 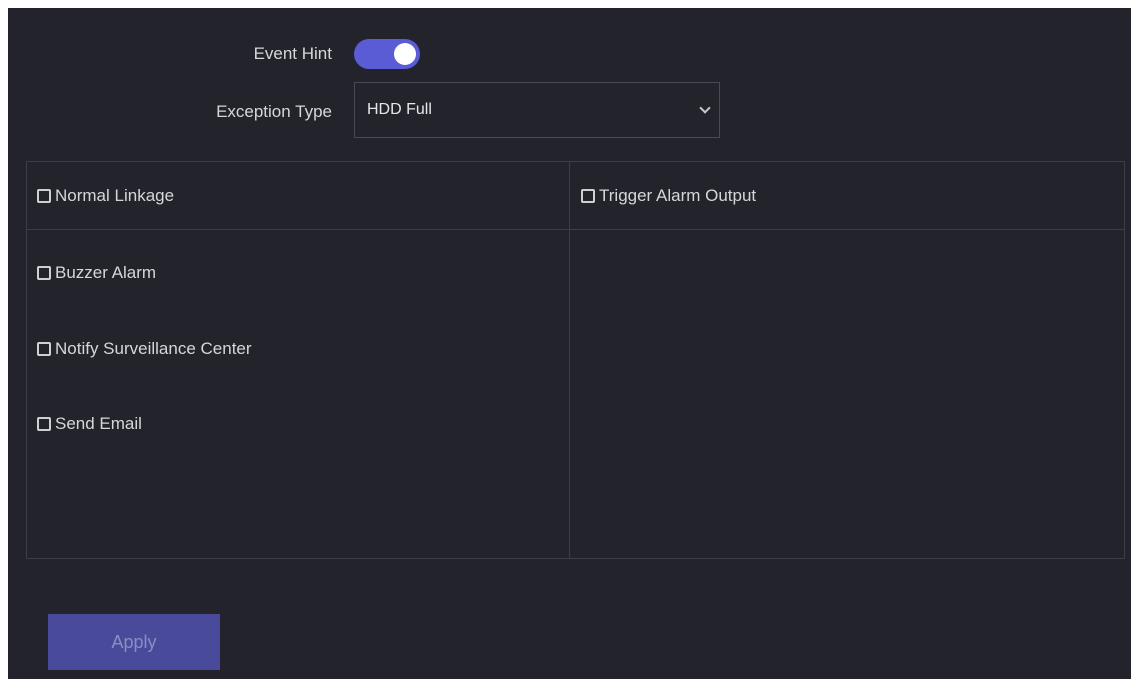 What do you see at coordinates (678, 195) in the screenshot?
I see `trigger-alarm-output-label: Trigger Alarm Output` at bounding box center [678, 195].